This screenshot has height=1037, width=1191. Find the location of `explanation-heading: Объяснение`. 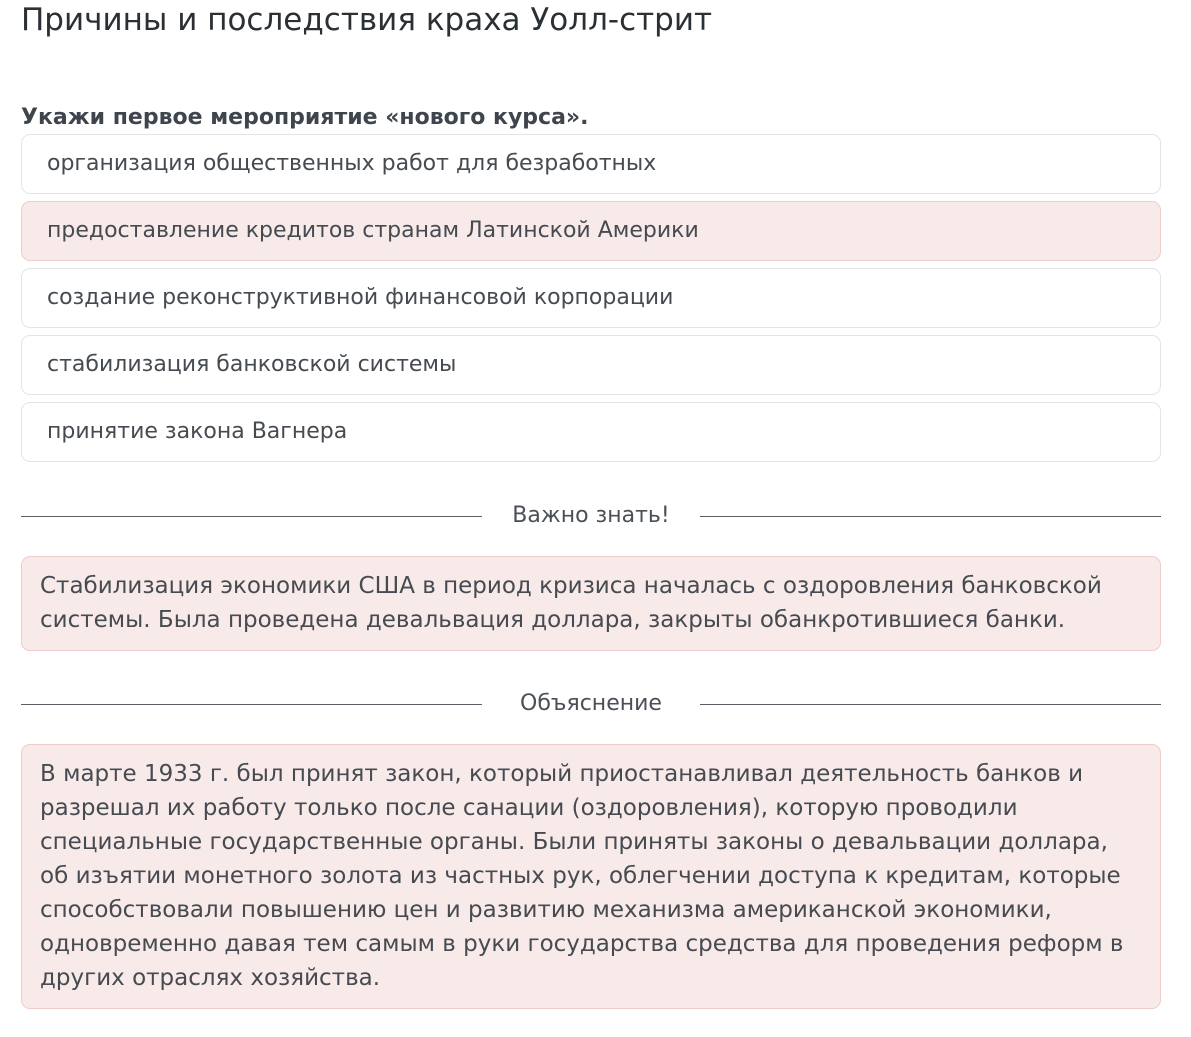

explanation-heading: Объяснение is located at coordinates (591, 703).